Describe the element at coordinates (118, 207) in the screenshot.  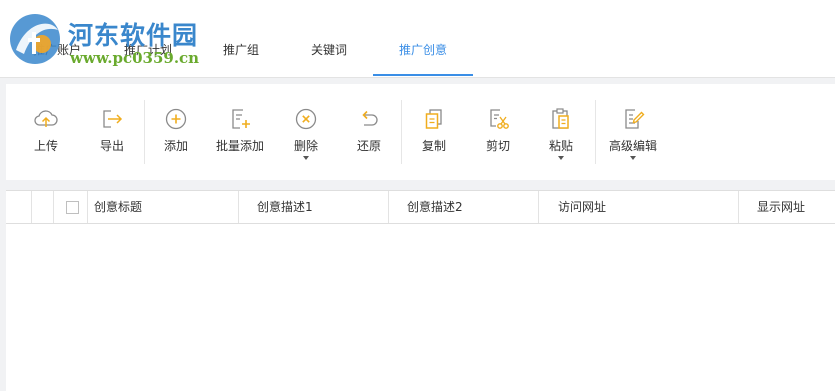
I see `column-header-title-label: 创意标题` at that location.